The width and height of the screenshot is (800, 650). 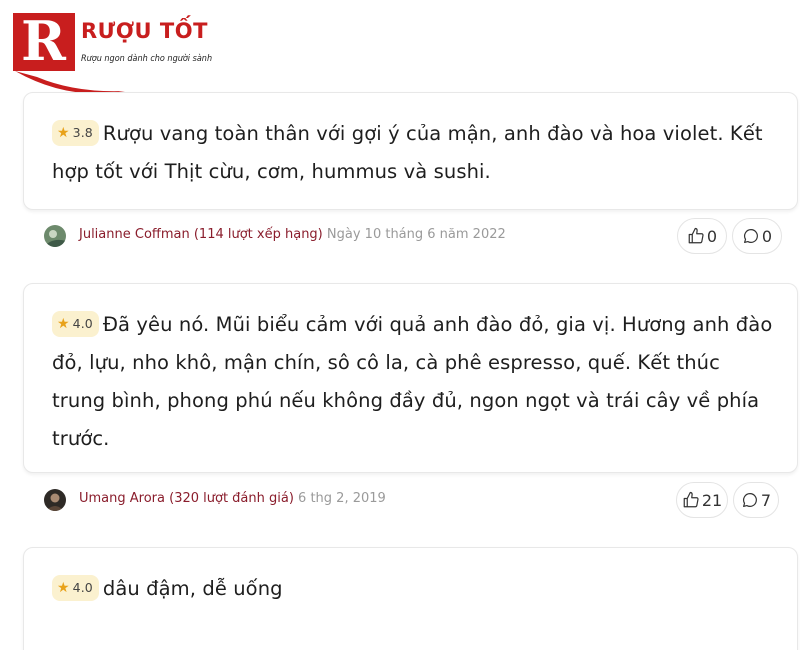 What do you see at coordinates (766, 500) in the screenshot?
I see `comment-count: 7` at bounding box center [766, 500].